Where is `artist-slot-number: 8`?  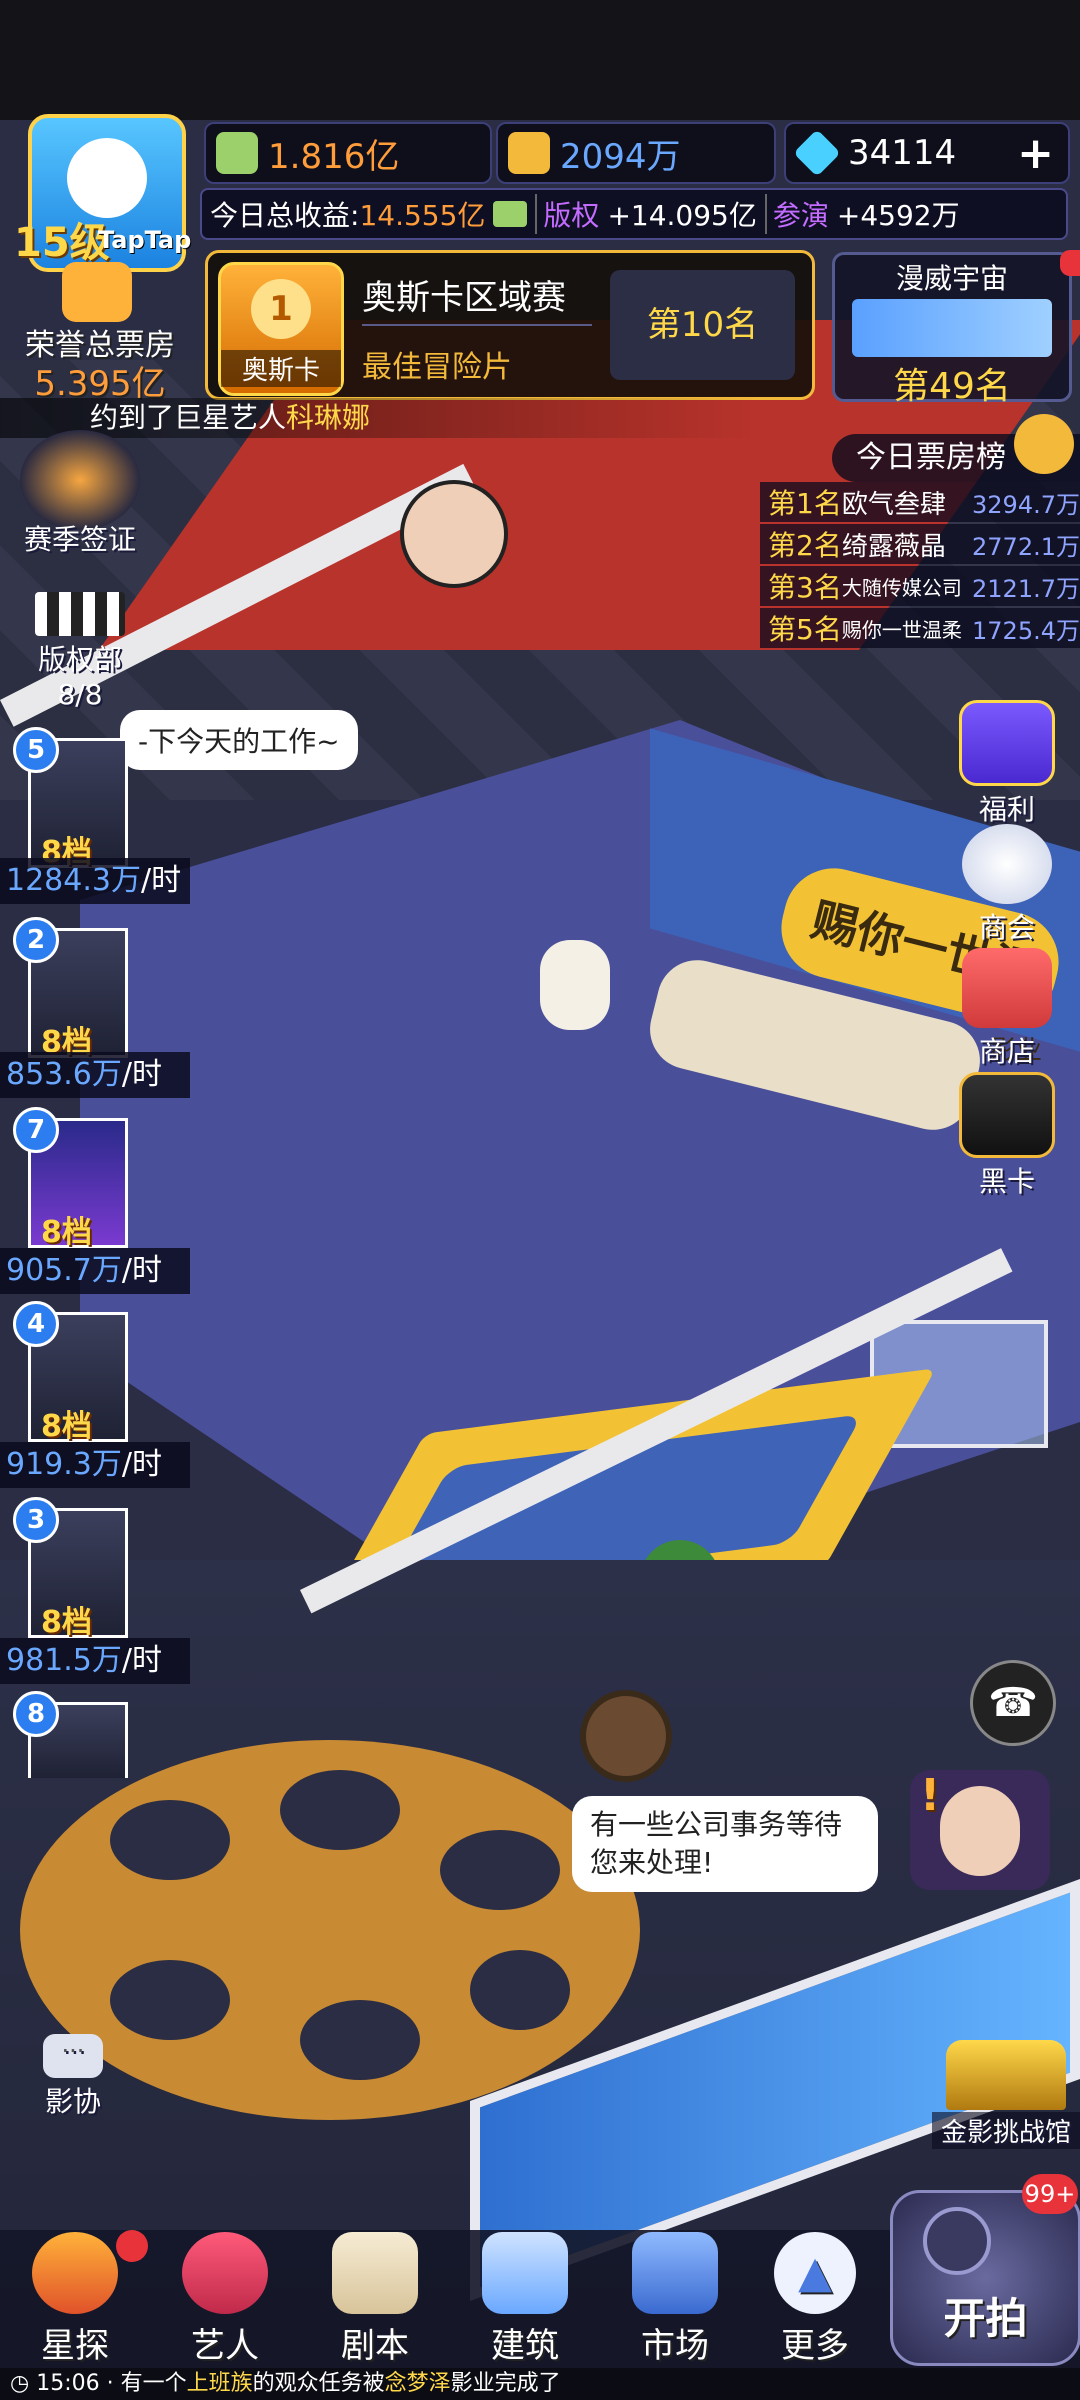
artist-slot-number: 8 is located at coordinates (36, 1714).